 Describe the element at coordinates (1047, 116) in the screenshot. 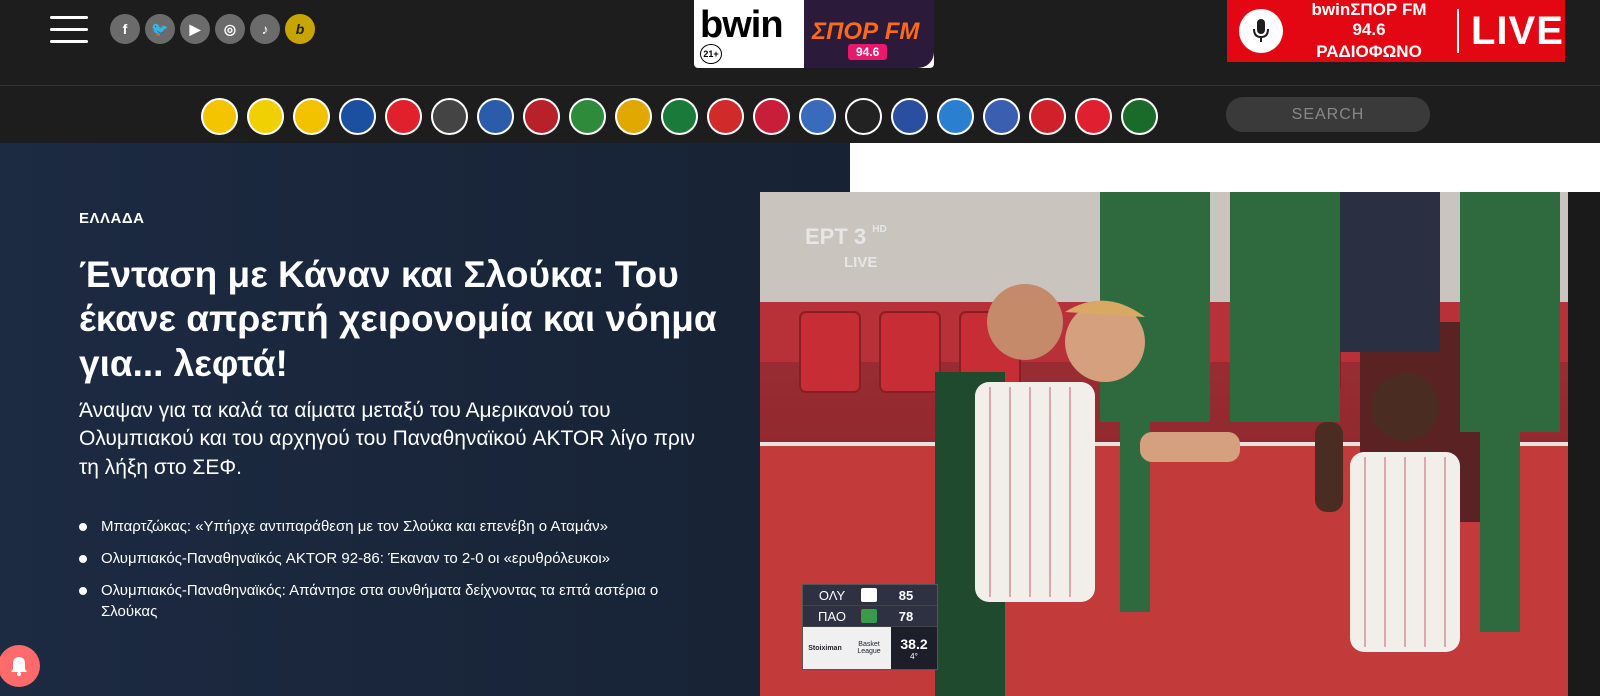

I see `team-panionios-icon` at that location.